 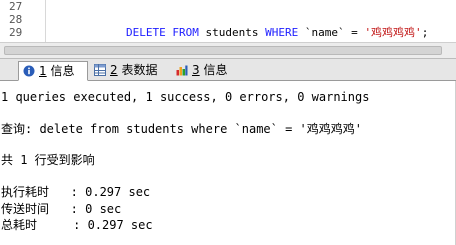 What do you see at coordinates (196, 70) in the screenshot?
I see `tab-number: 3` at bounding box center [196, 70].